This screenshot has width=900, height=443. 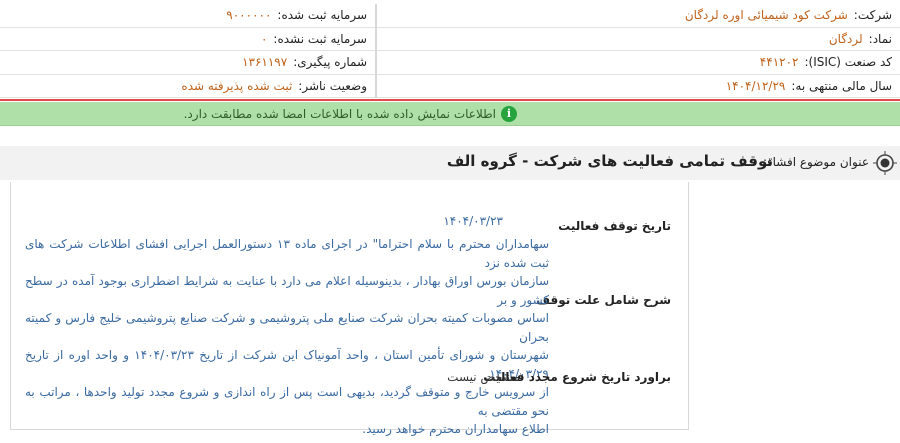 What do you see at coordinates (509, 113) in the screenshot?
I see `info-icon: i` at bounding box center [509, 113].